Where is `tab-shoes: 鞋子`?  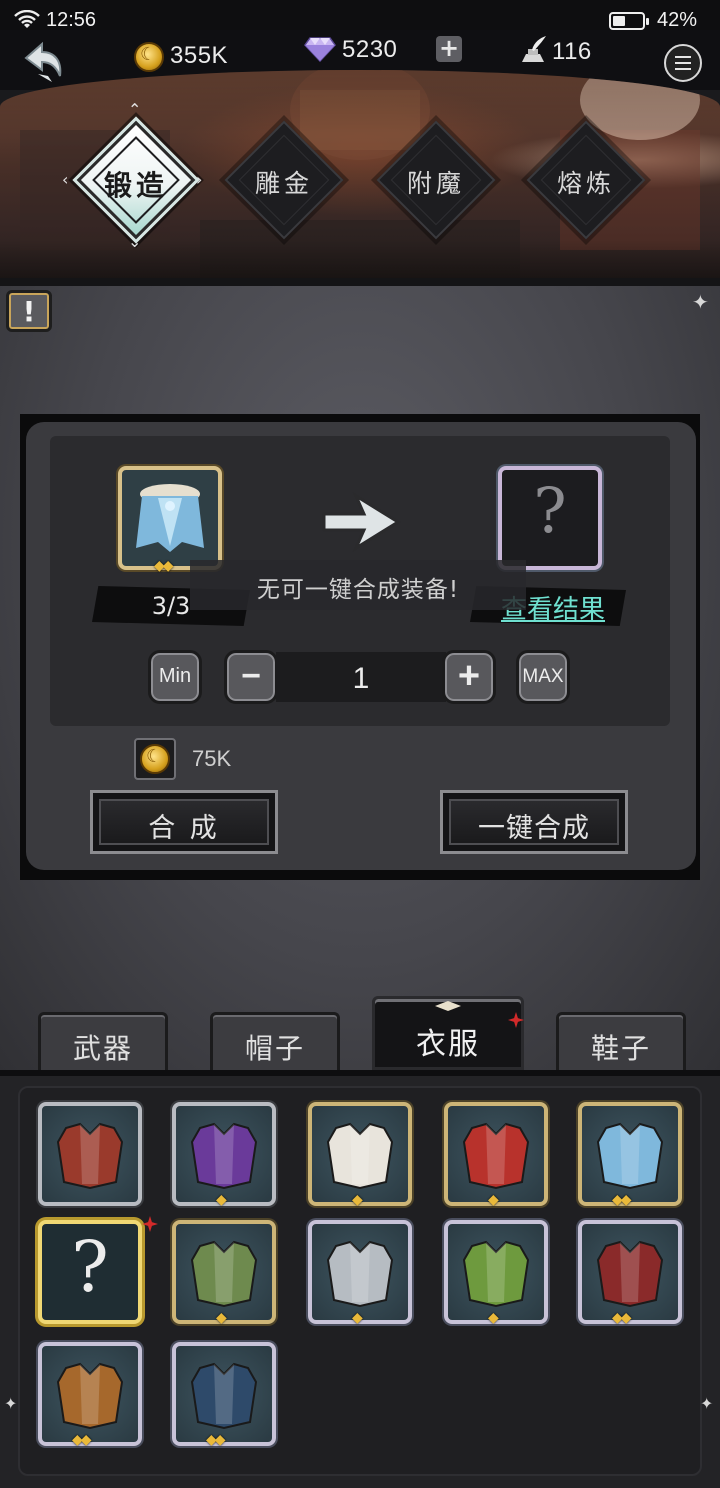 tab-shoes: 鞋子 is located at coordinates (621, 1041).